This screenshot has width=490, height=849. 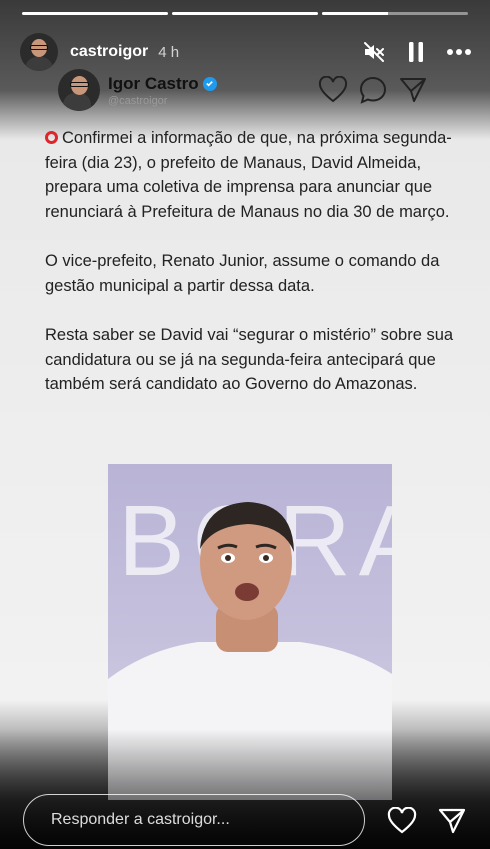 I want to click on red-circle-icon, so click(x=51, y=137).